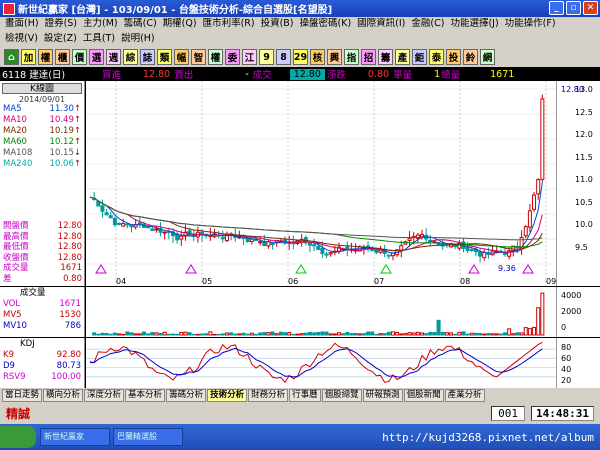 The width and height of the screenshot is (600, 450). Describe the element at coordinates (96, 57) in the screenshot. I see `toolbar-button-4: 選` at that location.